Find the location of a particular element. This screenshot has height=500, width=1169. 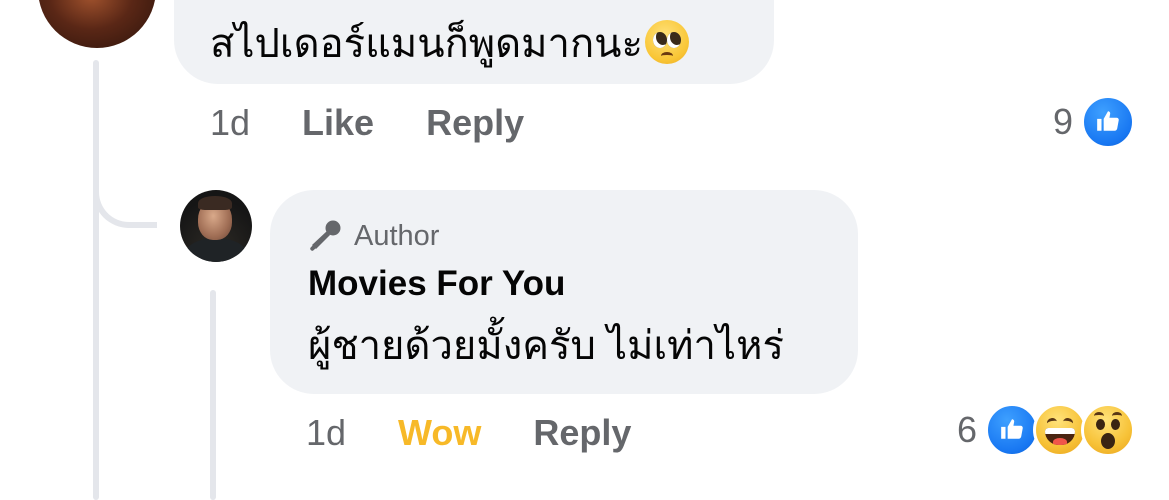

author-badge-label: Author is located at coordinates (397, 235).